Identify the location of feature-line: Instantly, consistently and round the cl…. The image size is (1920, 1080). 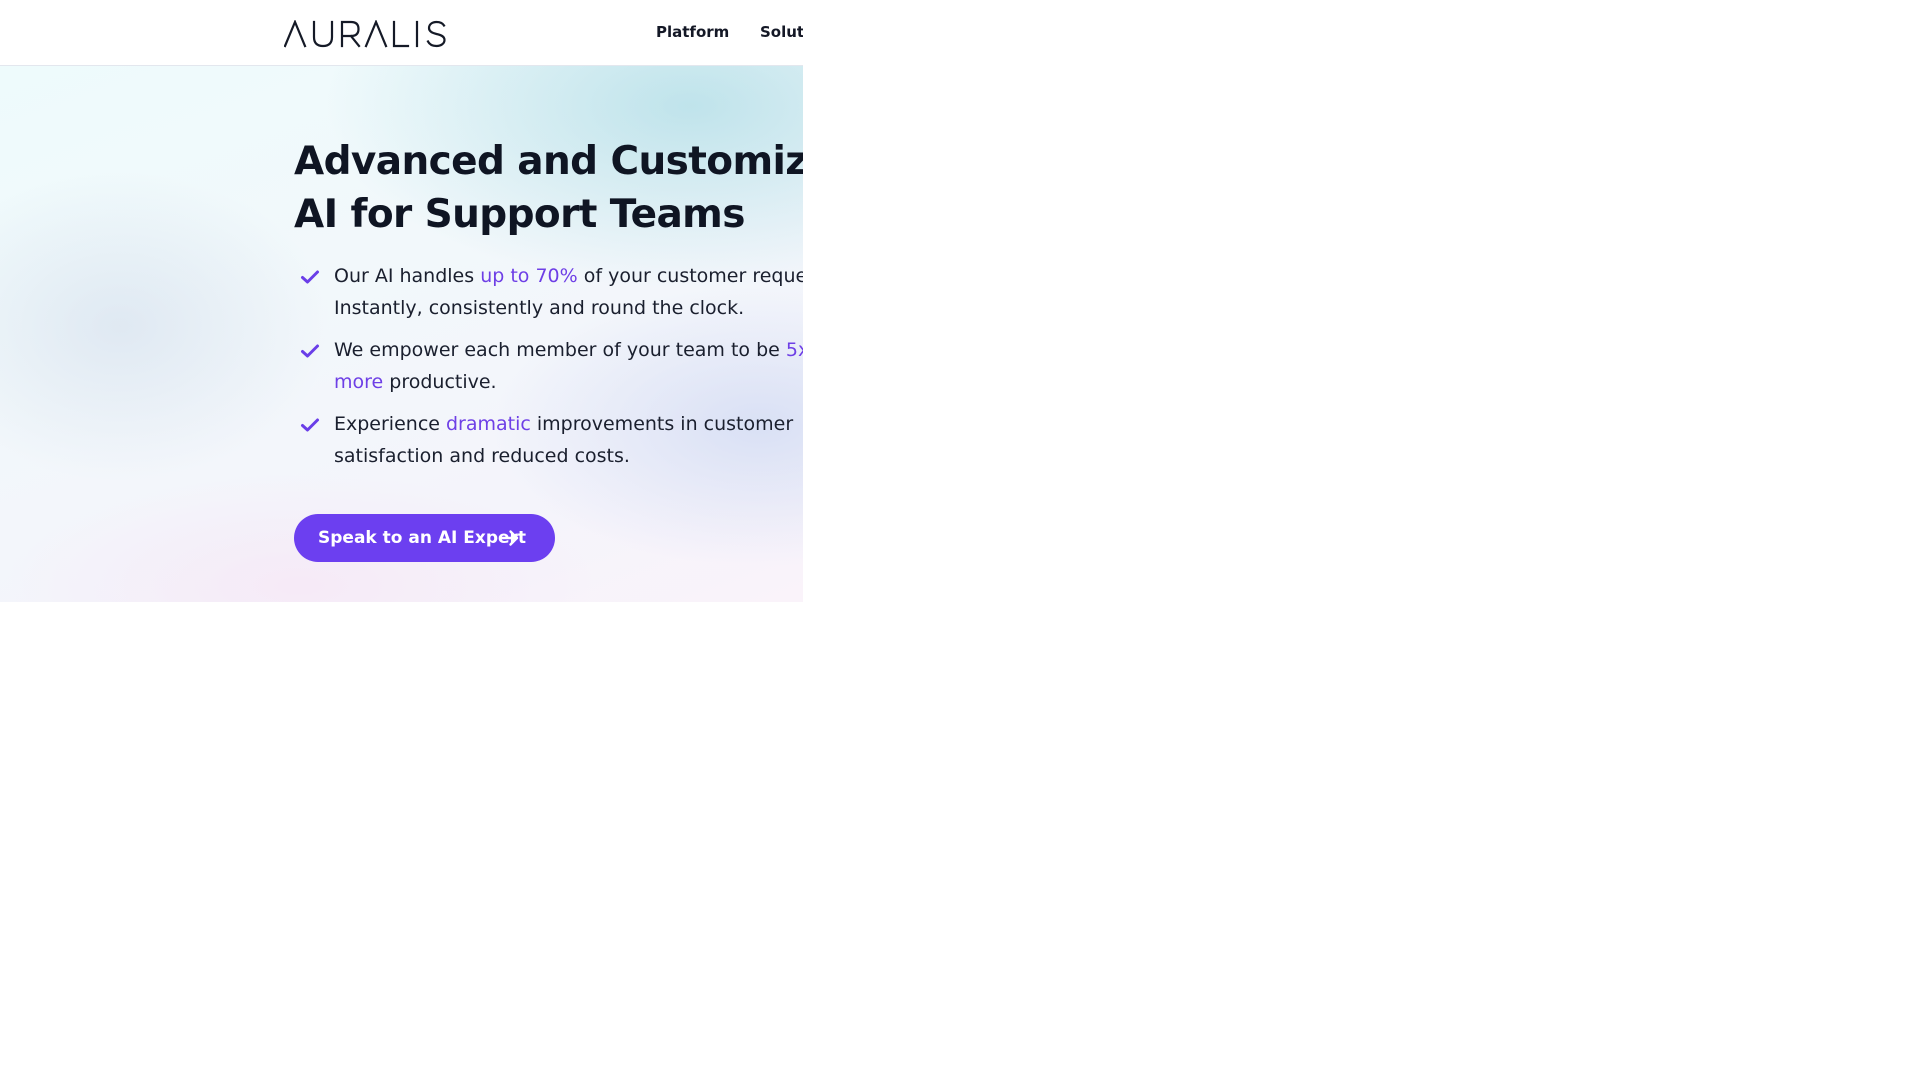
(539, 308).